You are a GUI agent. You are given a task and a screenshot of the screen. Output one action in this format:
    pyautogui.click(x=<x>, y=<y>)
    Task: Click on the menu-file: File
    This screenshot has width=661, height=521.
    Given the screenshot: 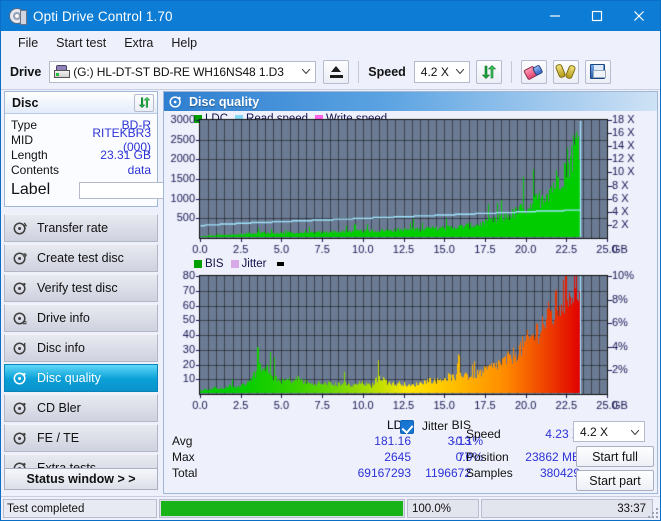 What is the action you would take?
    pyautogui.click(x=28, y=43)
    